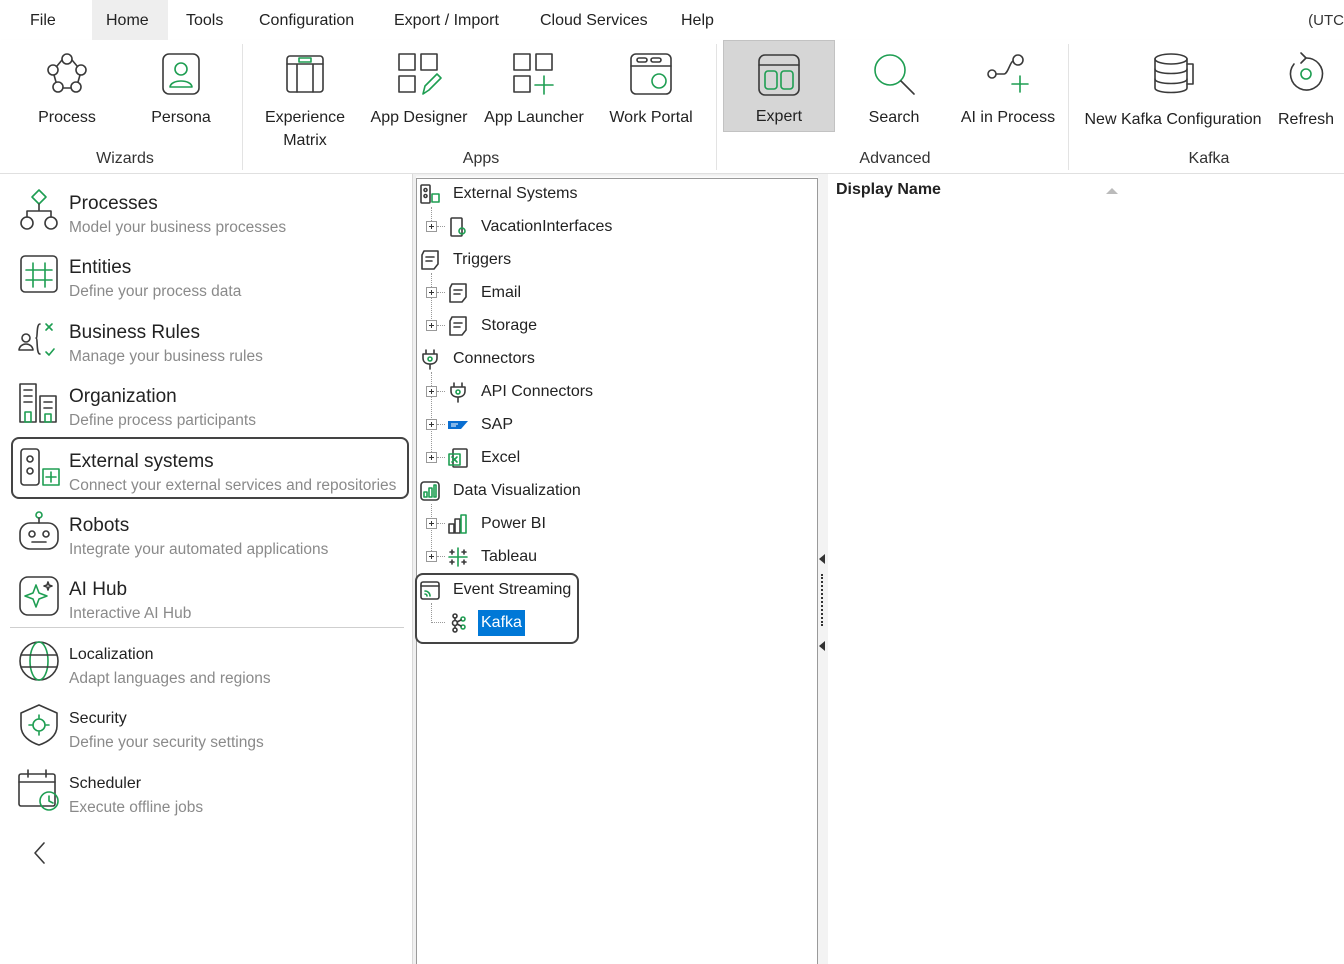 This screenshot has width=1344, height=964. I want to click on expert-icon, so click(779, 75).